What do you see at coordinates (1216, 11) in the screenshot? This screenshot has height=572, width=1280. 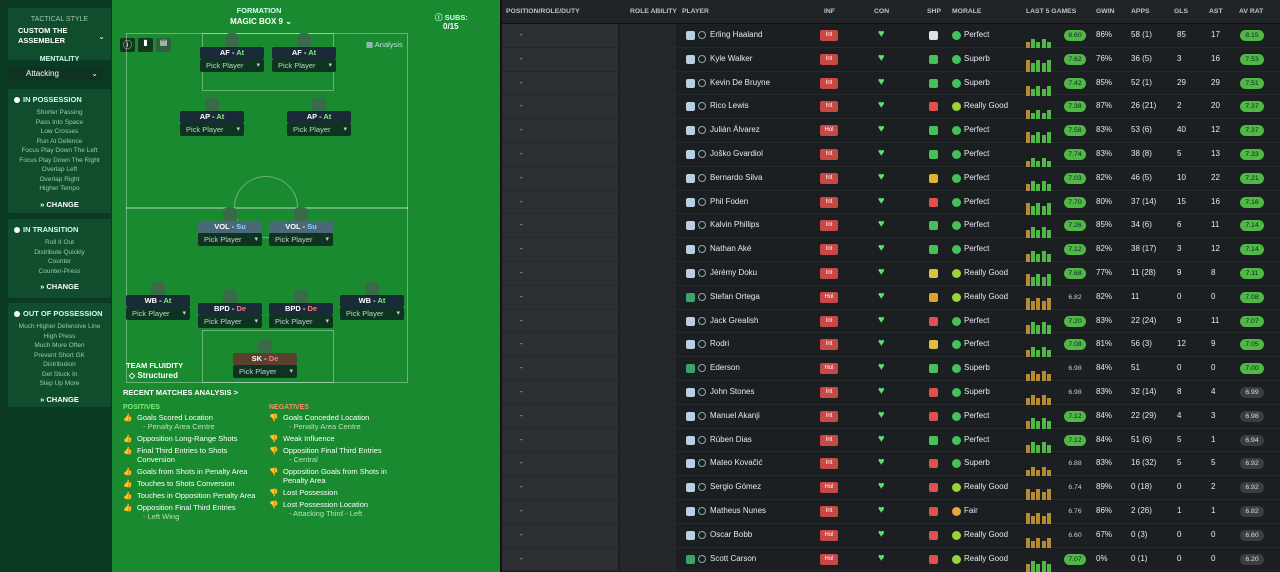 I see `column-header: AST` at bounding box center [1216, 11].